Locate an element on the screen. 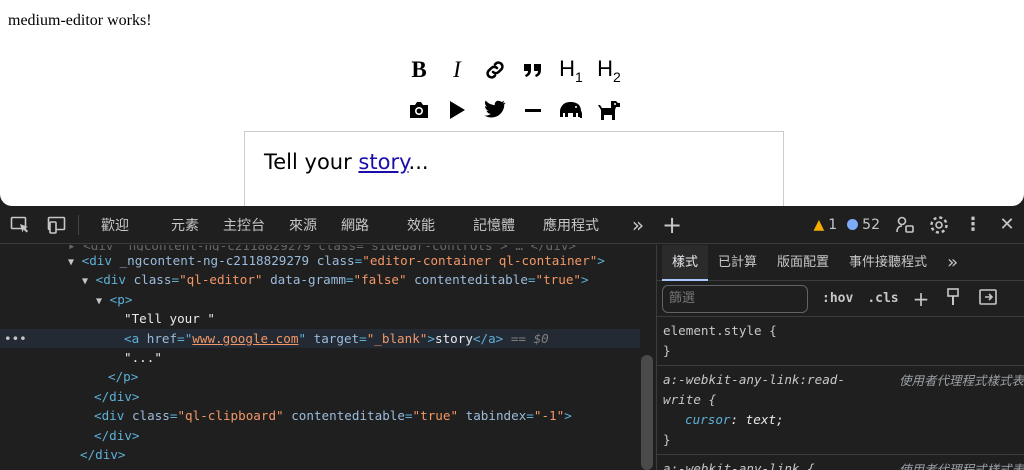 Image resolution: width=1024 pixels, height=470 pixels. rule-declaration: cursor: text; is located at coordinates (840, 420).